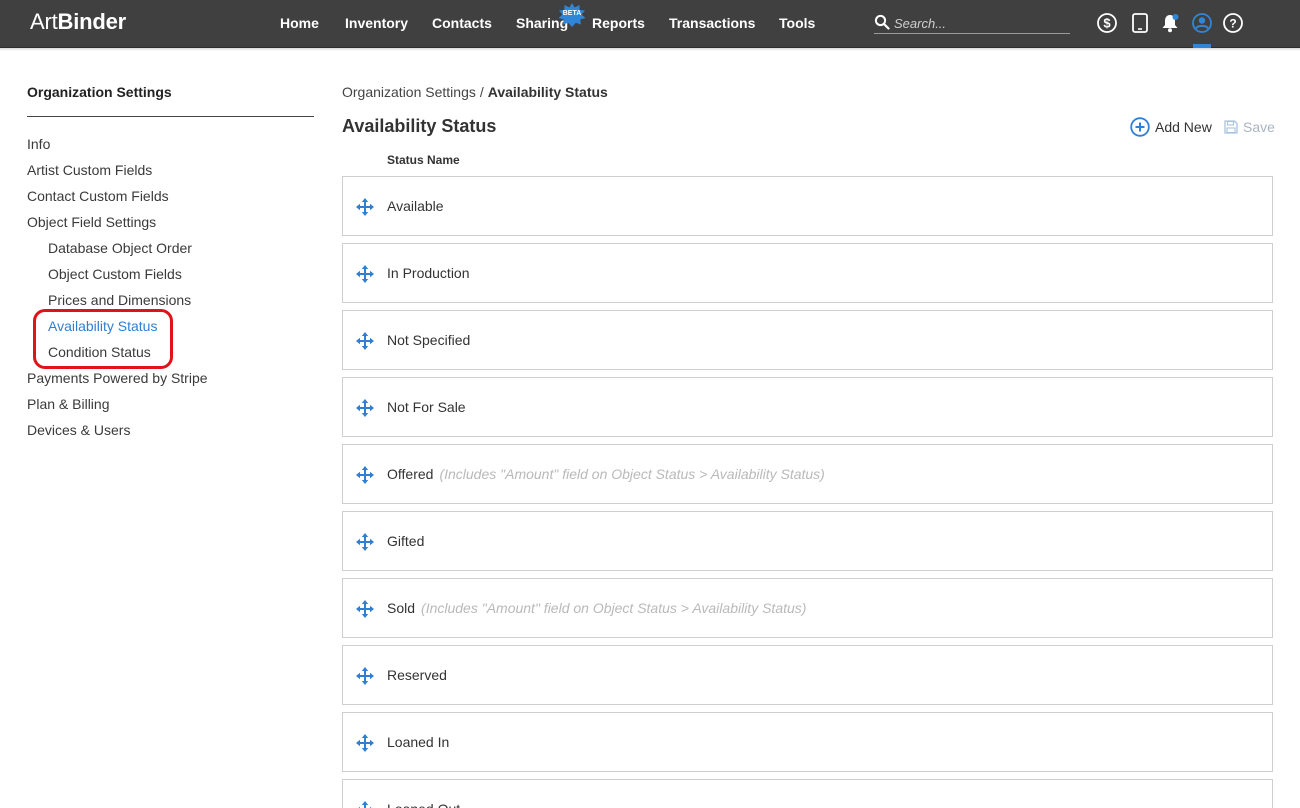 This screenshot has width=1300, height=808. I want to click on page-title: Availability Status, so click(419, 126).